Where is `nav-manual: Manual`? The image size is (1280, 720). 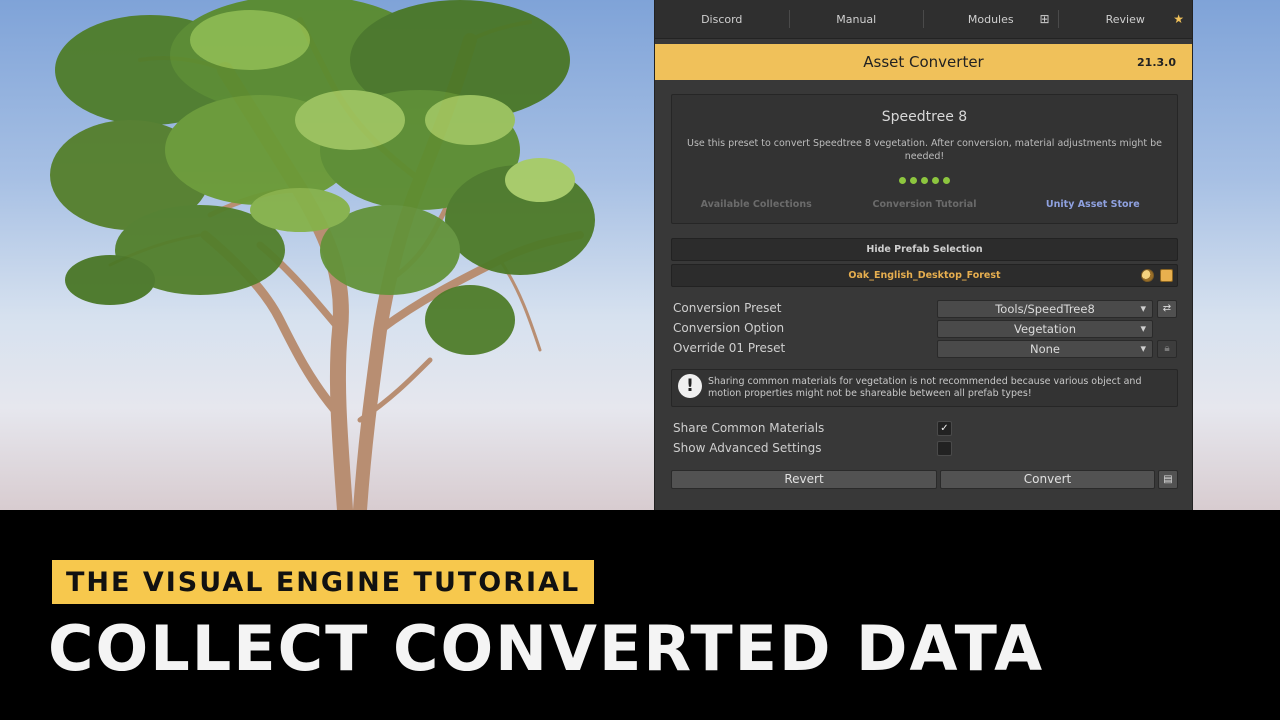
nav-manual: Manual is located at coordinates (857, 19).